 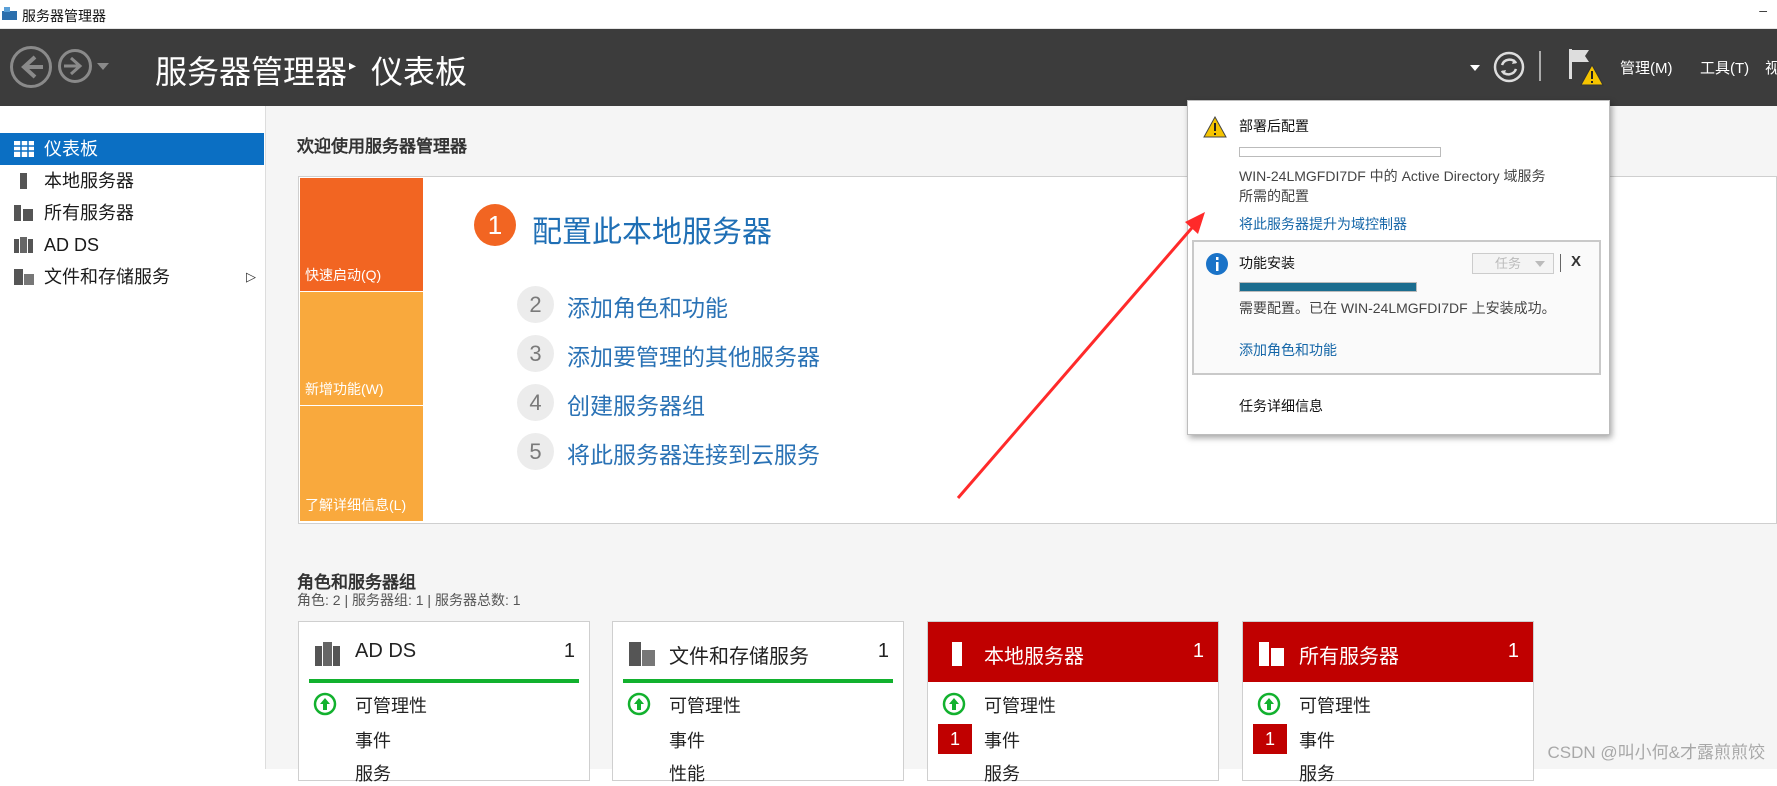 What do you see at coordinates (1771, 67) in the screenshot?
I see `view-menu: 视` at bounding box center [1771, 67].